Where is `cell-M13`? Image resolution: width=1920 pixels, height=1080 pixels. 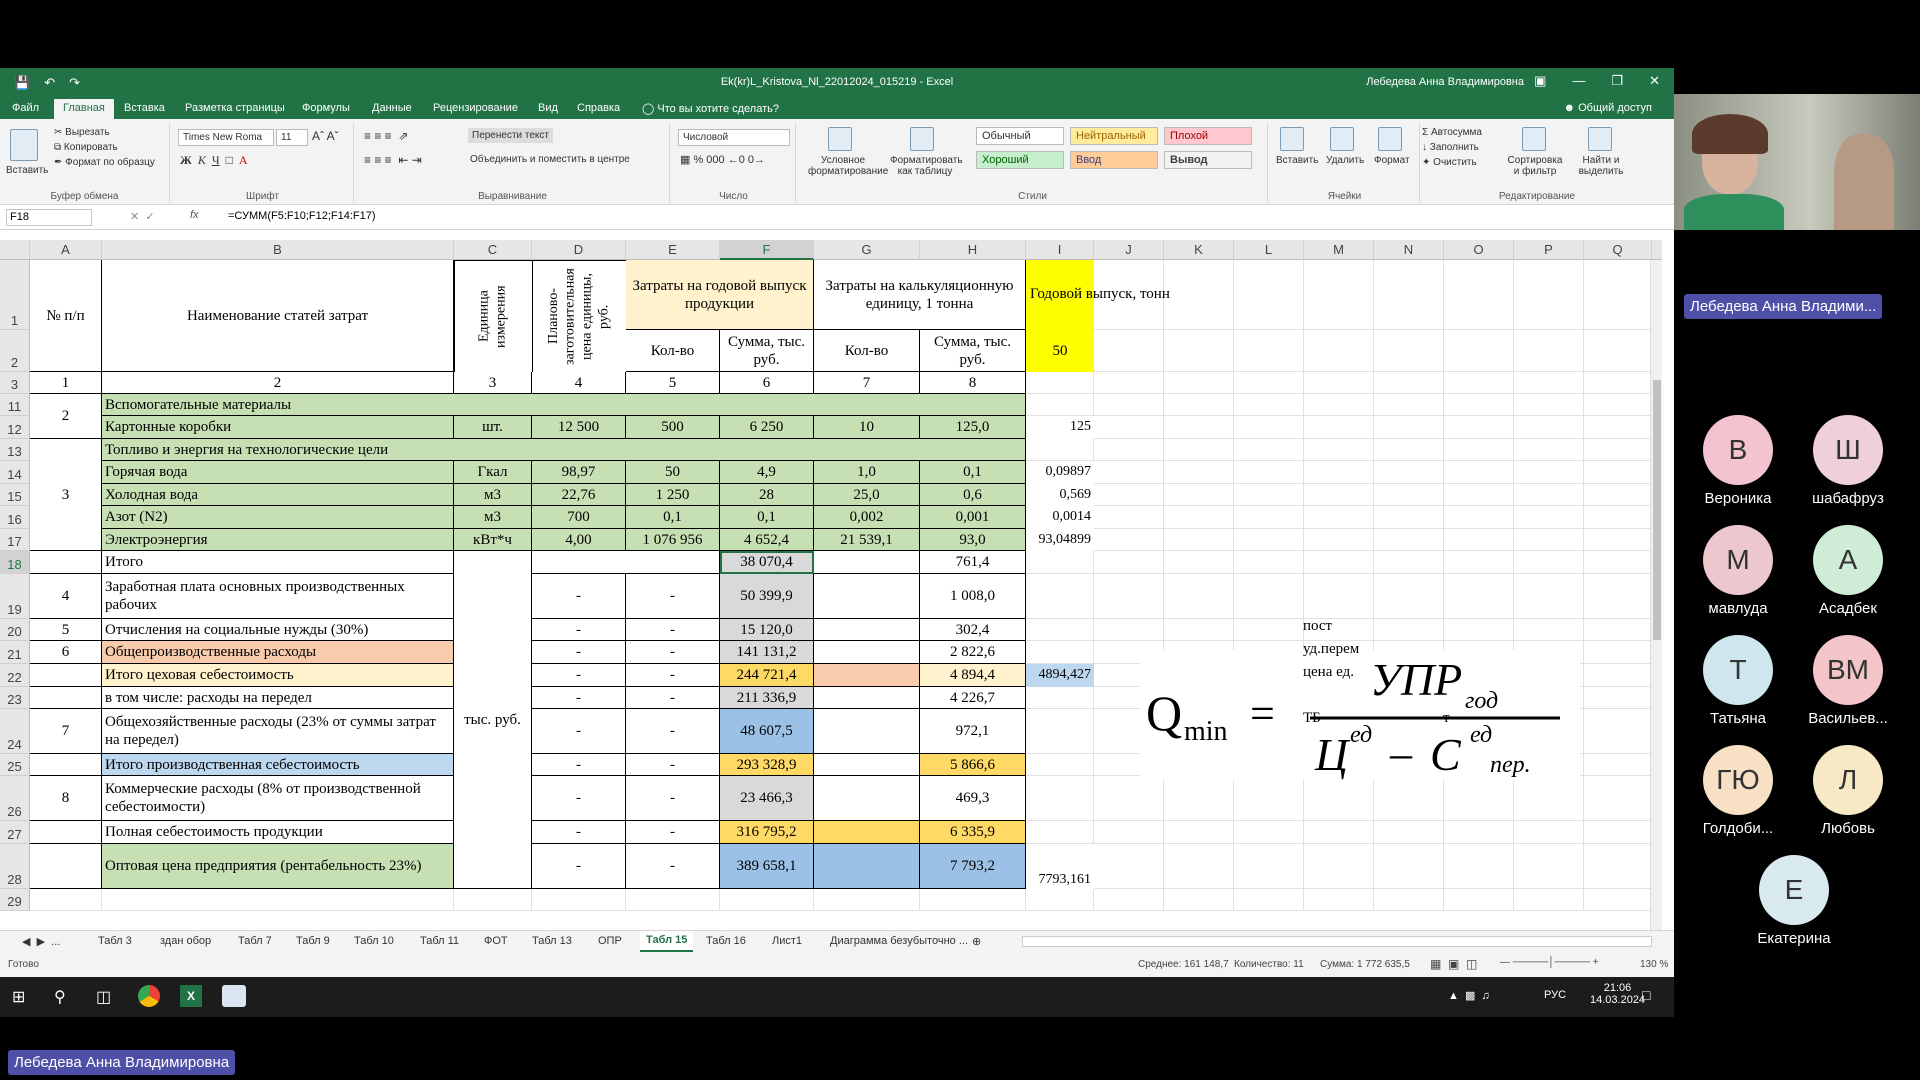
cell-M13 is located at coordinates (1339, 450).